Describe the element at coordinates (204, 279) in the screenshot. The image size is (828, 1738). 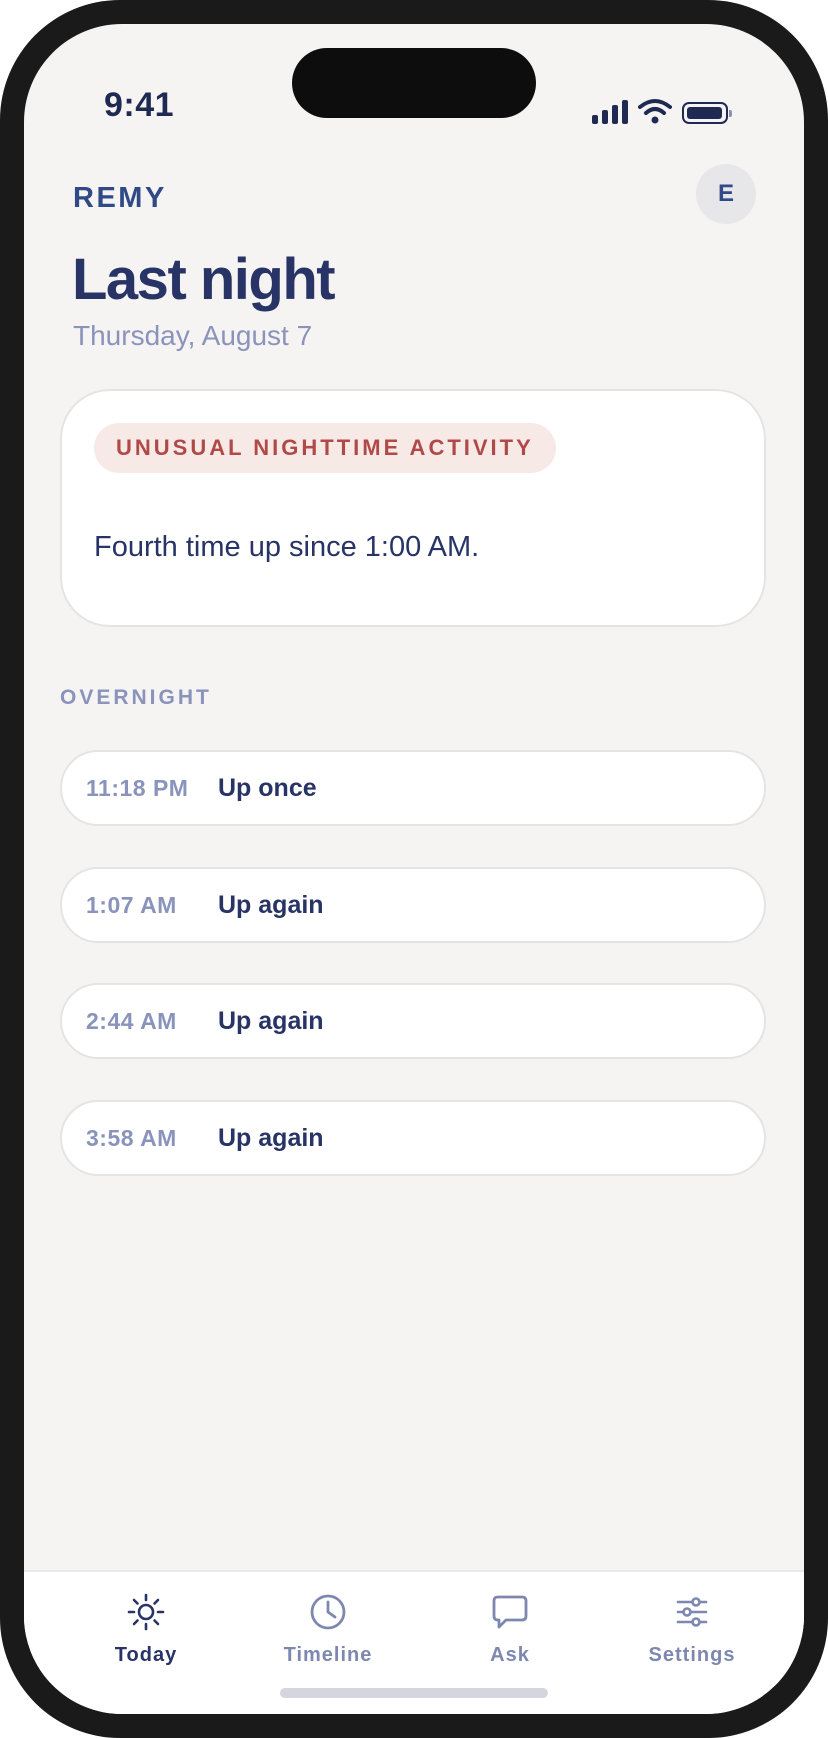
I see `page-title: Last night` at that location.